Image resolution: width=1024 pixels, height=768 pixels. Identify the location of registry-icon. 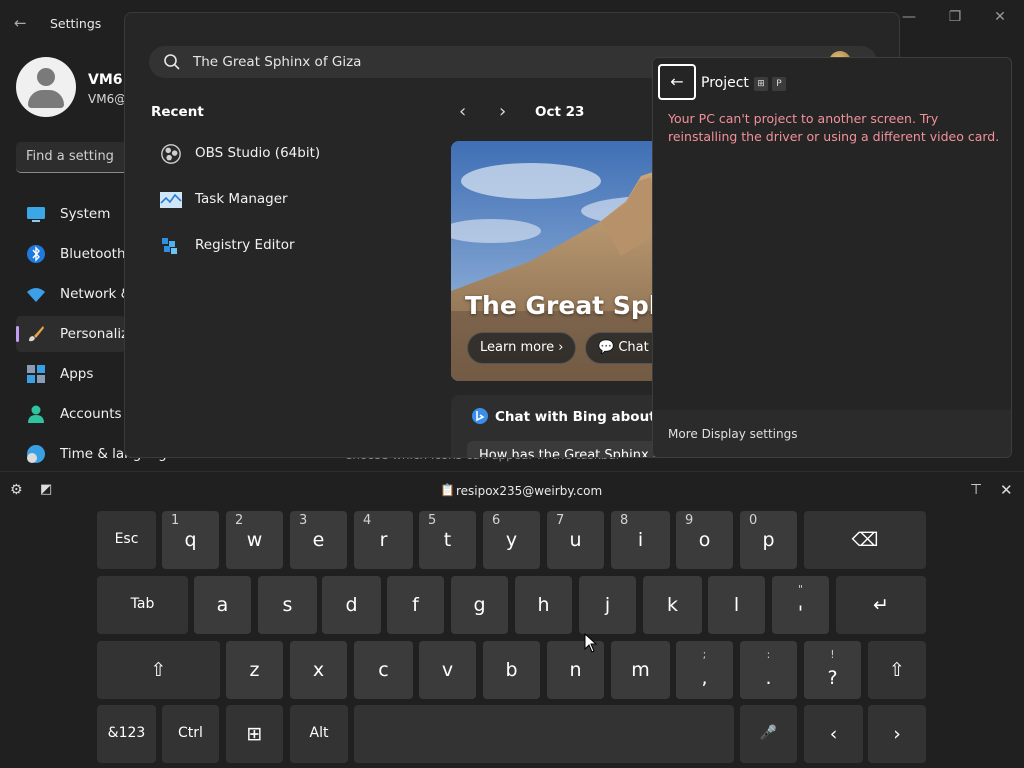
(169, 246).